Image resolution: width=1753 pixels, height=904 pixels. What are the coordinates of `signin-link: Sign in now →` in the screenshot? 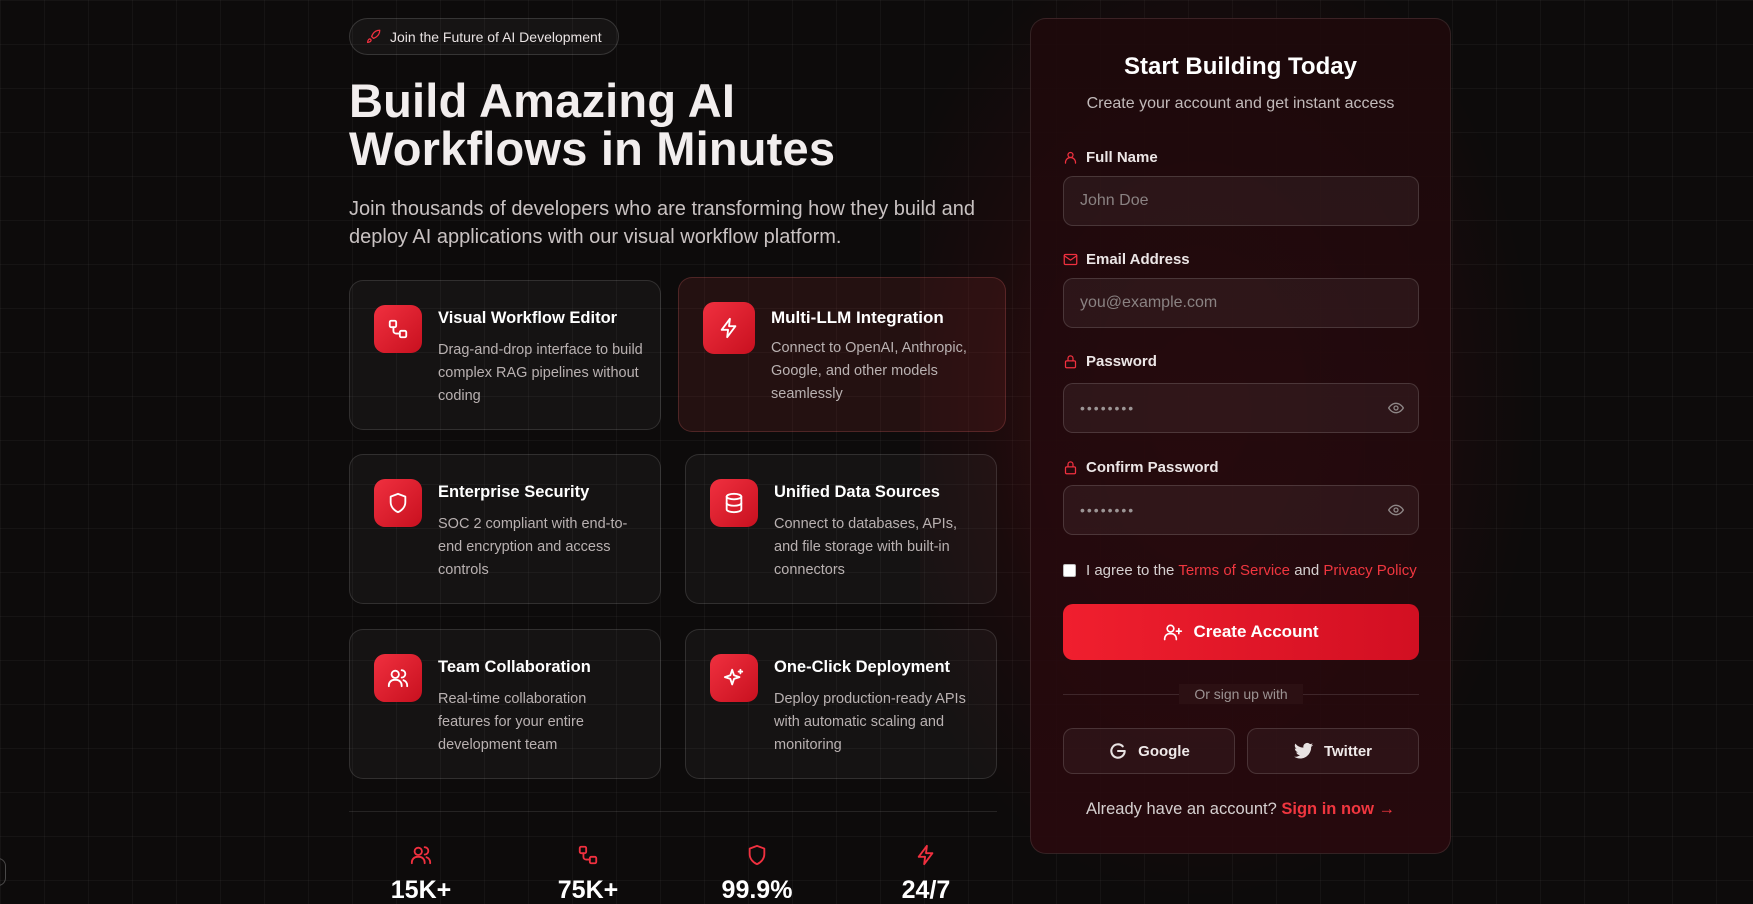 It's located at (1338, 809).